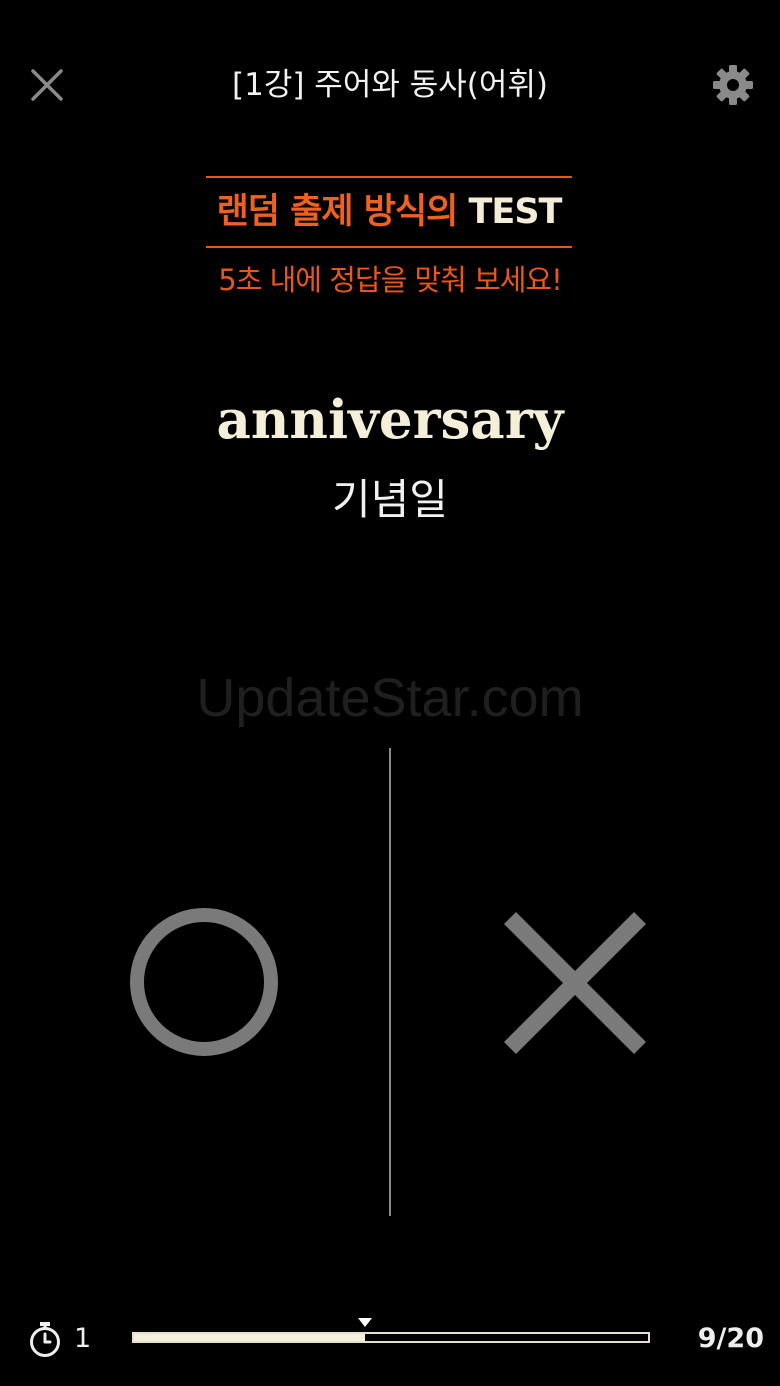 The width and height of the screenshot is (780, 1386). Describe the element at coordinates (390, 499) in the screenshot. I see `question-meaning: 기념일` at that location.